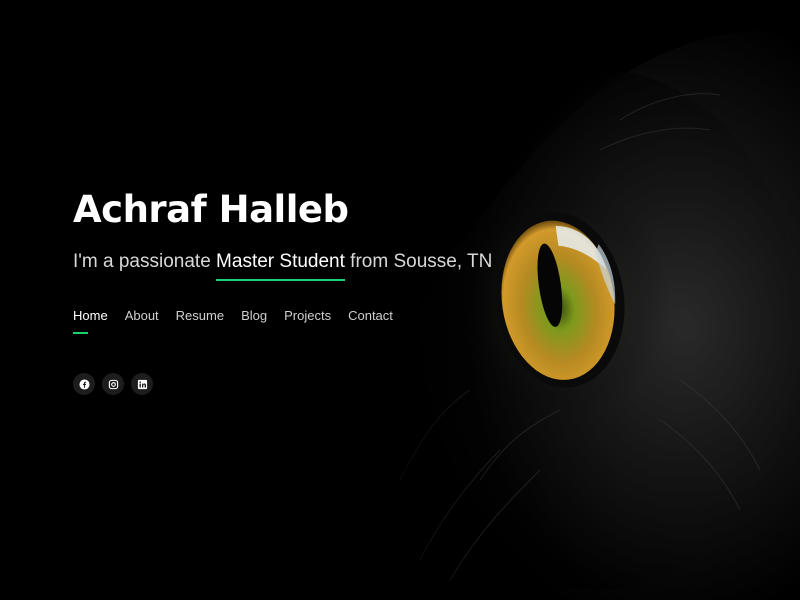 This screenshot has width=800, height=600. What do you see at coordinates (283, 321) in the screenshot?
I see `main-nav: Home About Resume Blog Projects Contact` at bounding box center [283, 321].